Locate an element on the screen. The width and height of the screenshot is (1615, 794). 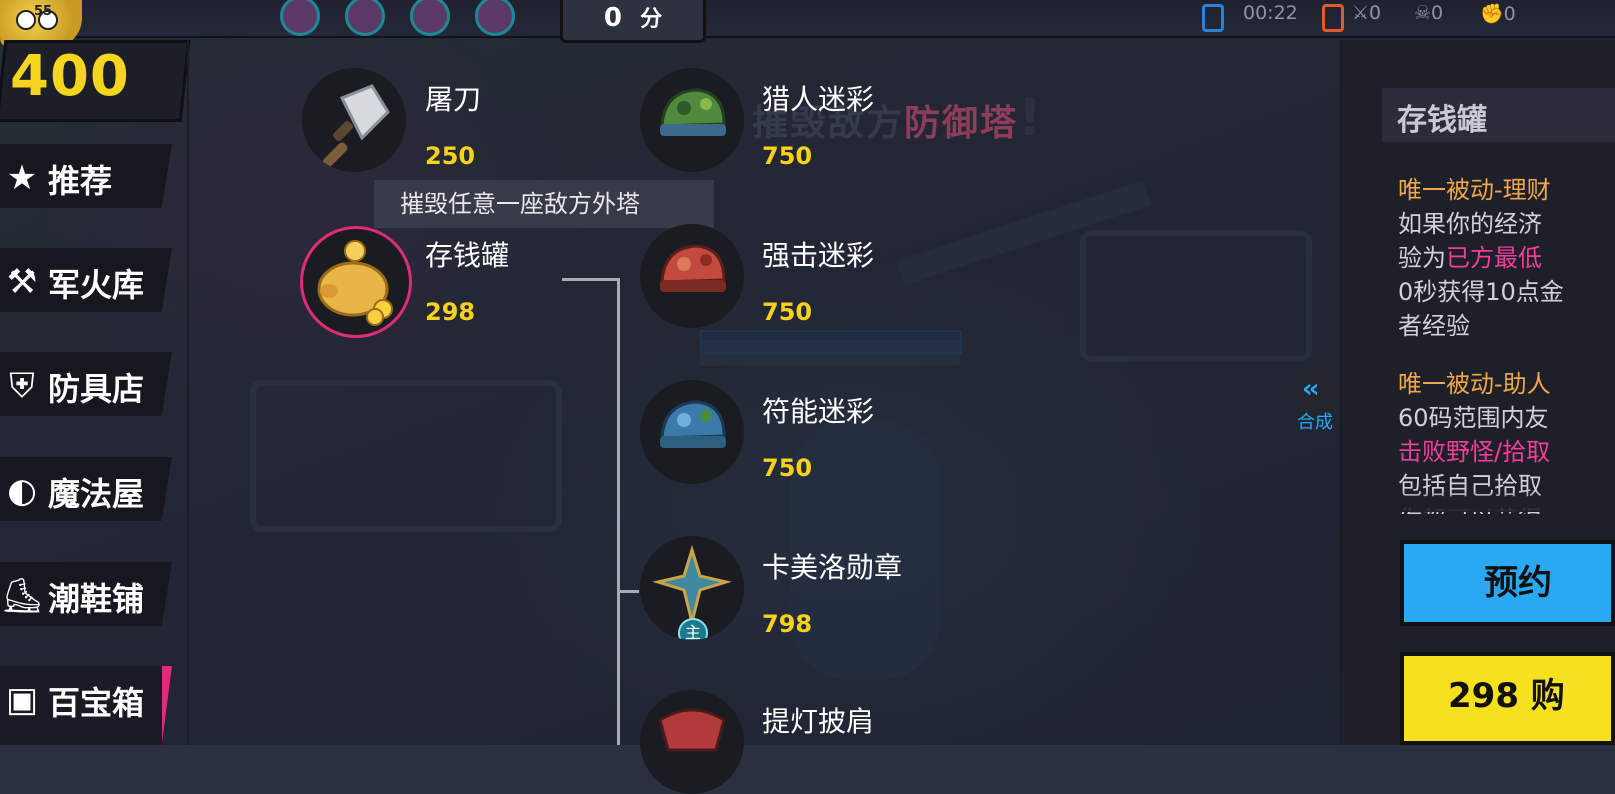
star-icon: ★ is located at coordinates (22, 178).